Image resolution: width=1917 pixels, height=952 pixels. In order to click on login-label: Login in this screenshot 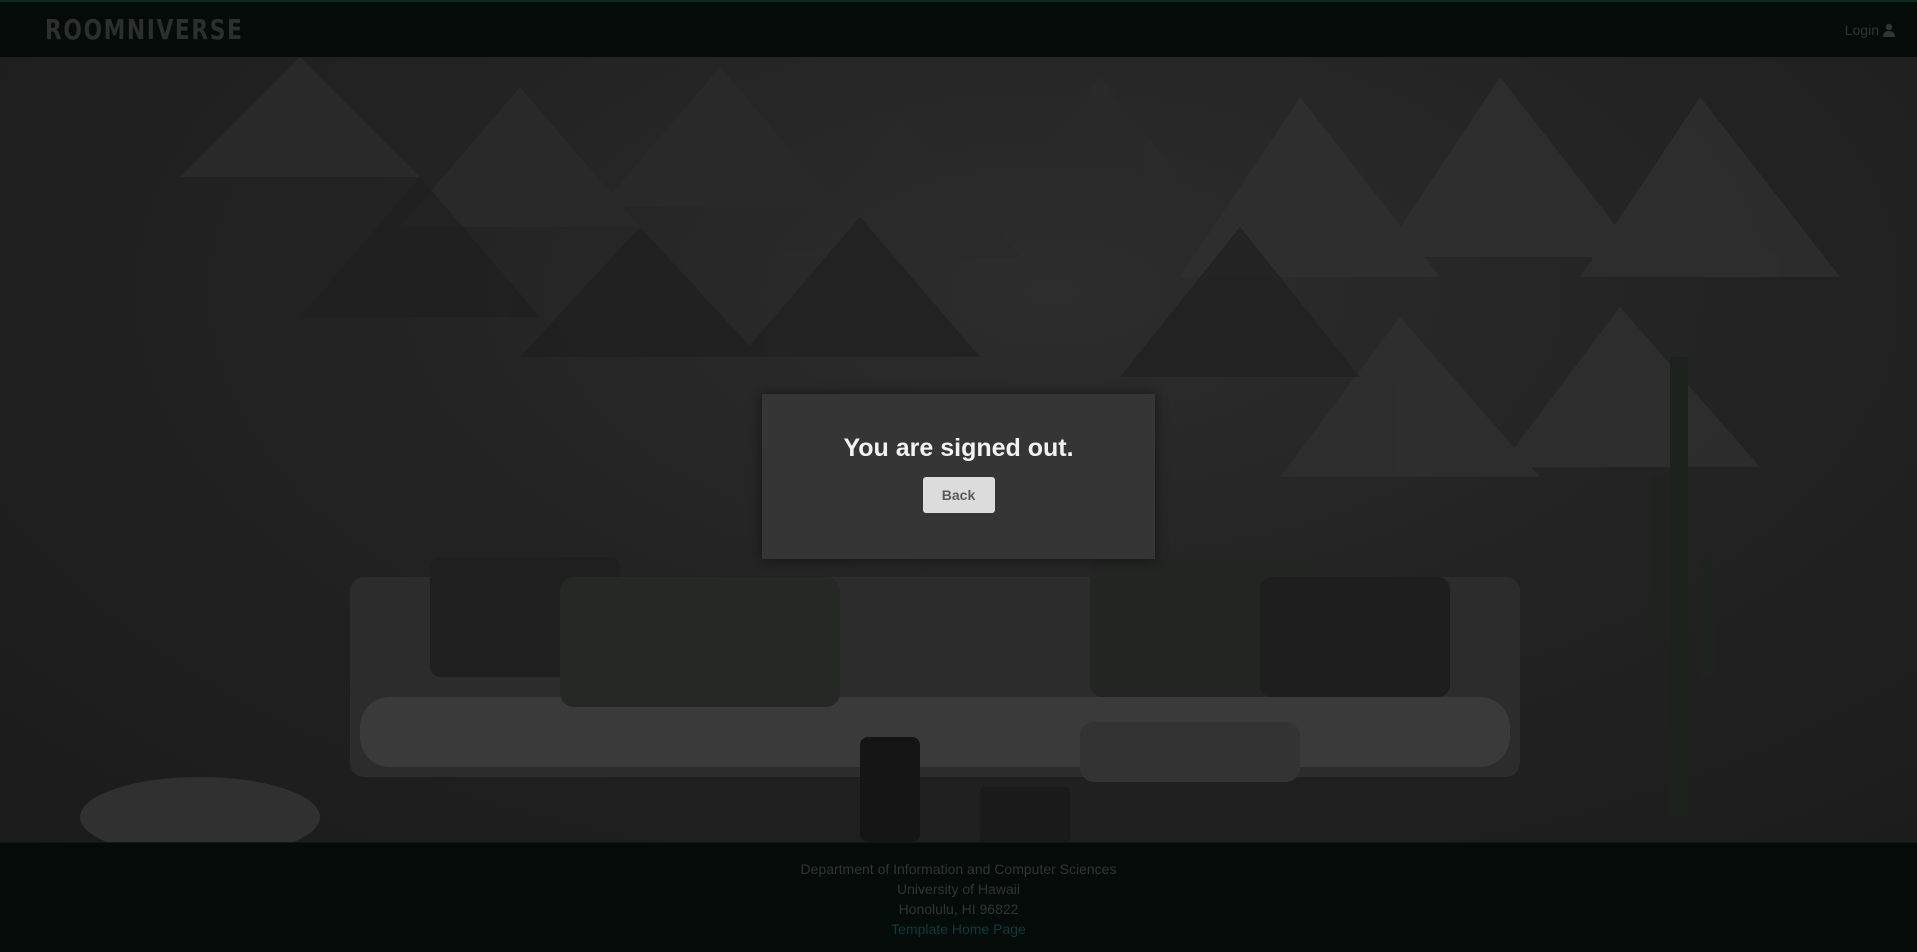, I will do `click(1861, 29)`.